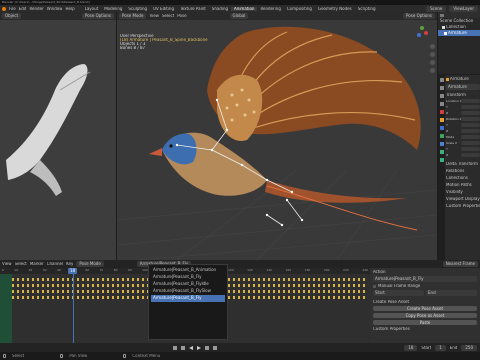 This screenshot has height=360, width=480. What do you see at coordinates (432, 54) in the screenshot?
I see `pan-icon` at bounding box center [432, 54].